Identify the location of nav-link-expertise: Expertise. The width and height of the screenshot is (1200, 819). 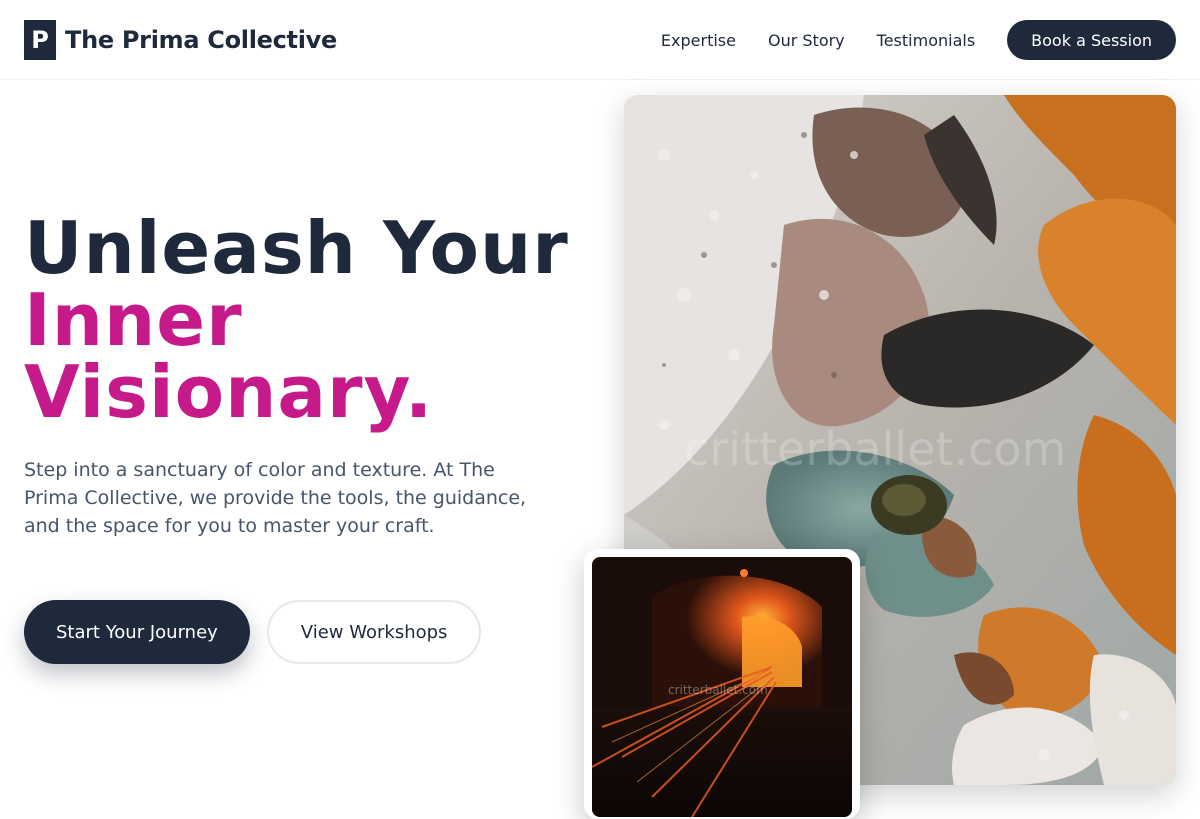
(698, 40).